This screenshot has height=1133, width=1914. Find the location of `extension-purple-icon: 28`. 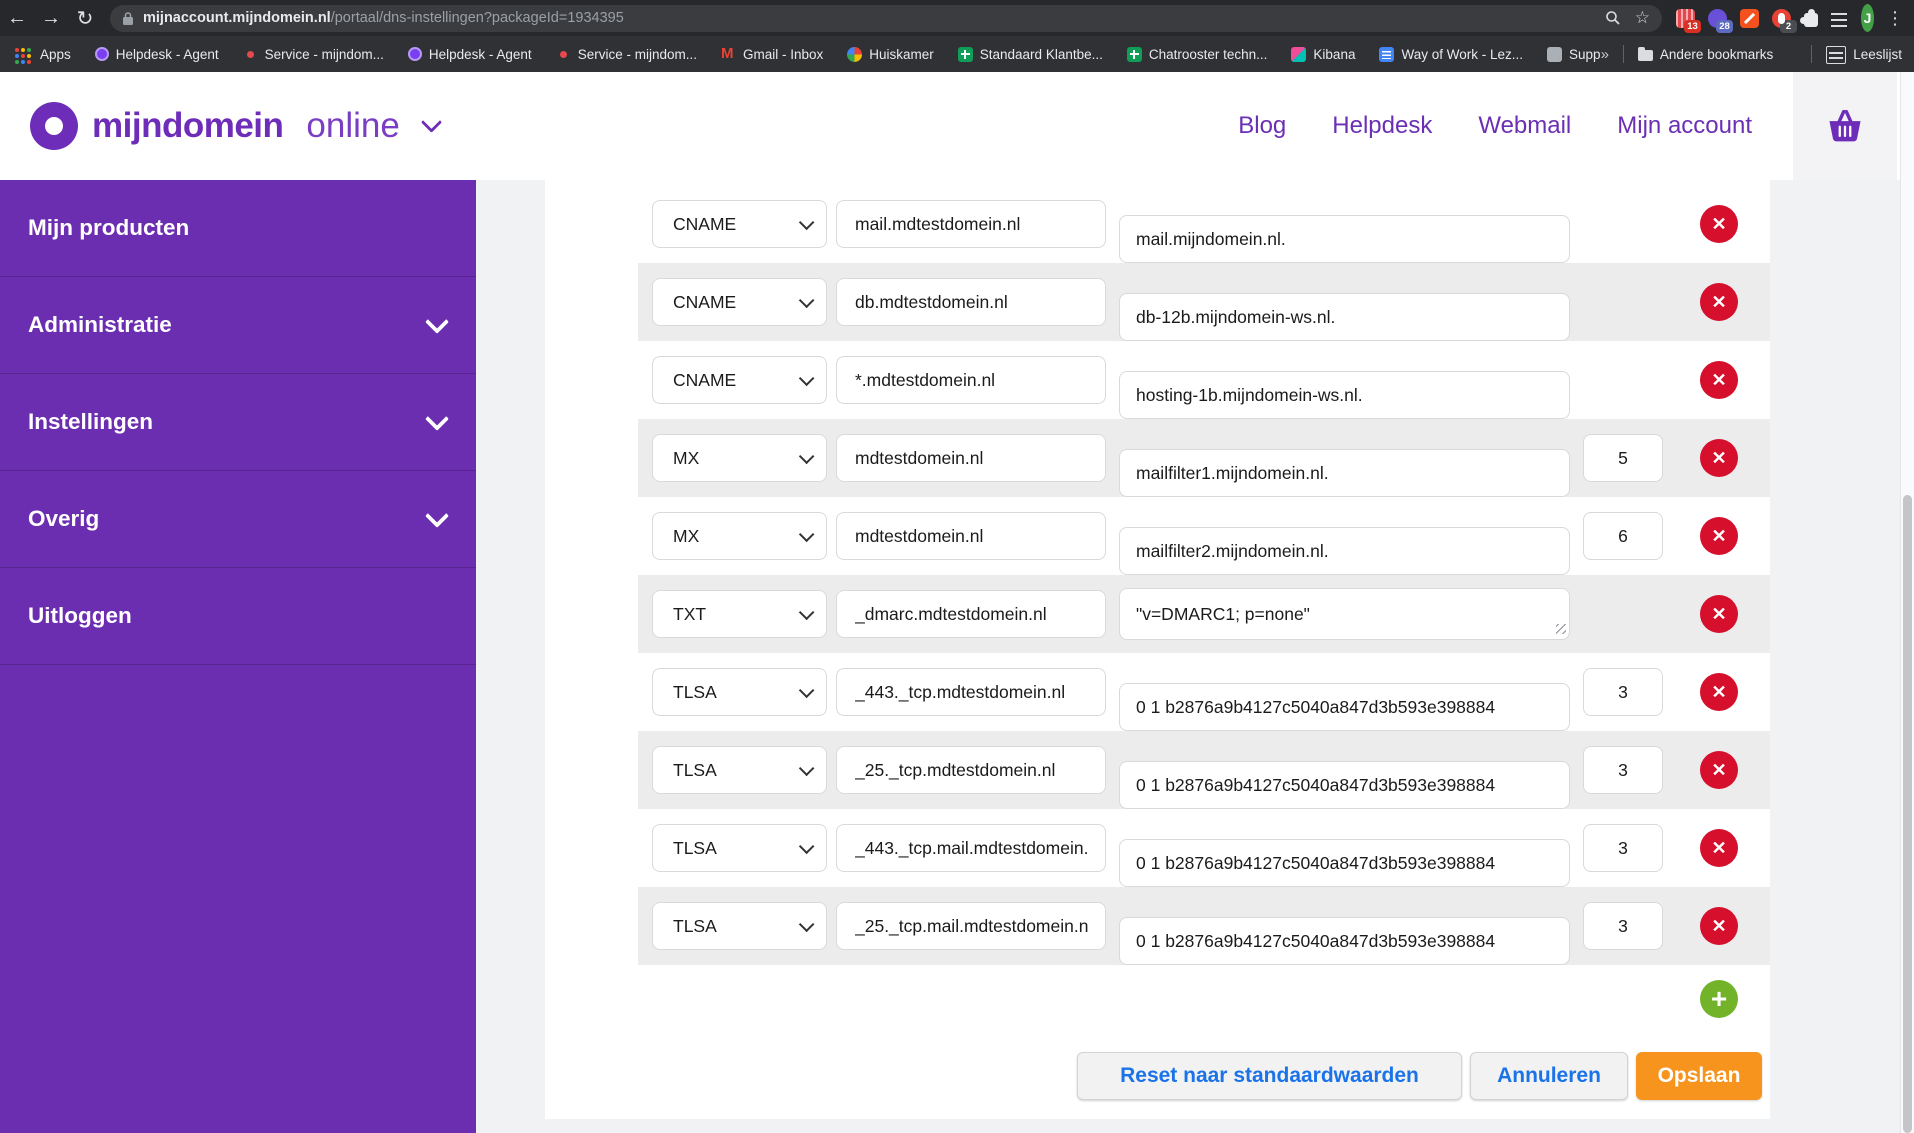

extension-purple-icon: 28 is located at coordinates (1720, 20).